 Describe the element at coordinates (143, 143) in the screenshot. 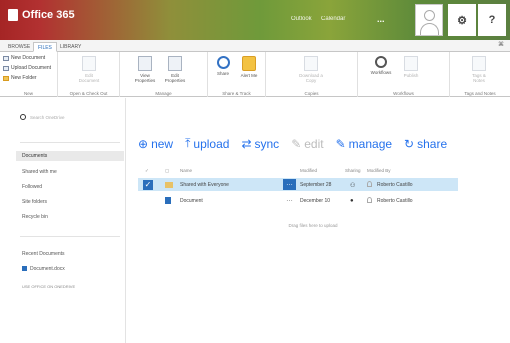

I see `plus-circle-icon: ⊕` at that location.